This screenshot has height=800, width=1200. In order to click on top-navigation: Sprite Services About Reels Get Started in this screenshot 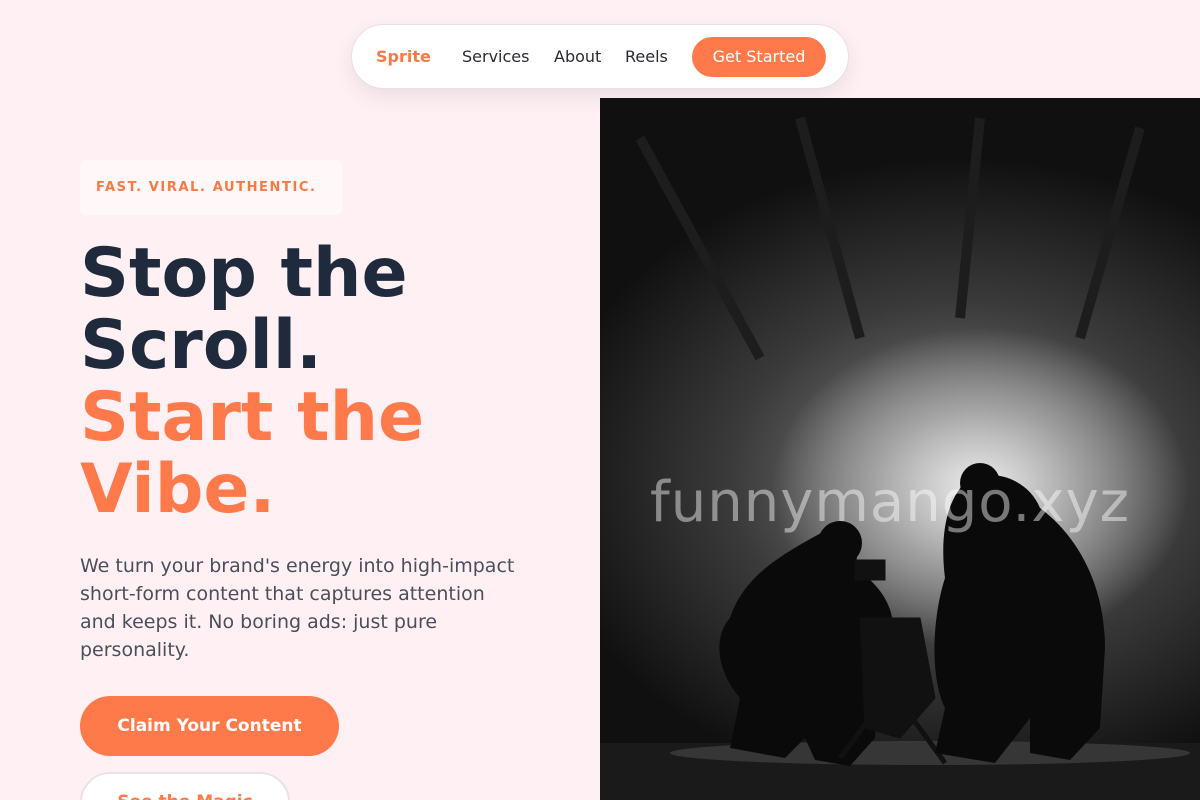, I will do `click(600, 56)`.